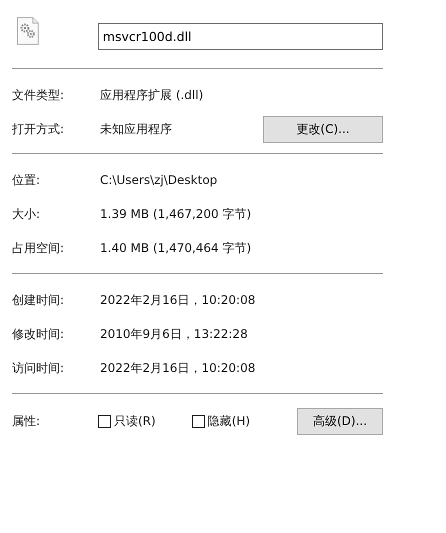 Image resolution: width=446 pixels, height=533 pixels. Describe the element at coordinates (27, 421) in the screenshot. I see `field-label: 属性:` at that location.